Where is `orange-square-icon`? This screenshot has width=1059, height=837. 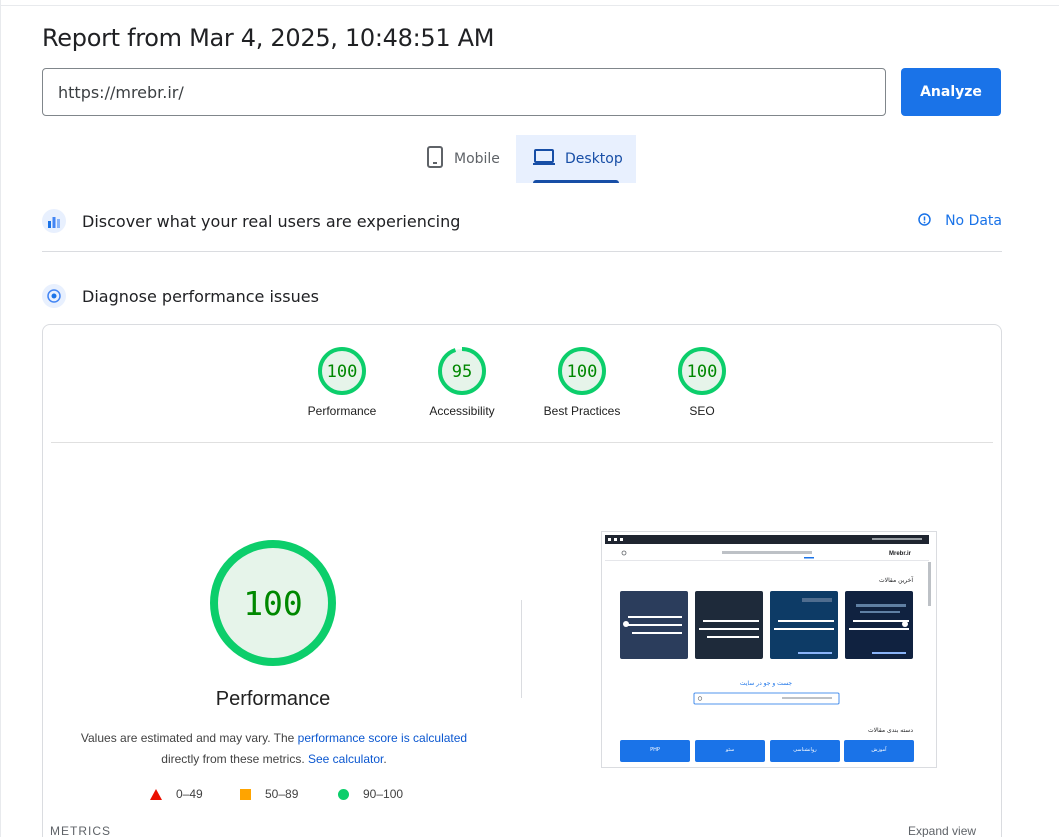 orange-square-icon is located at coordinates (245, 794).